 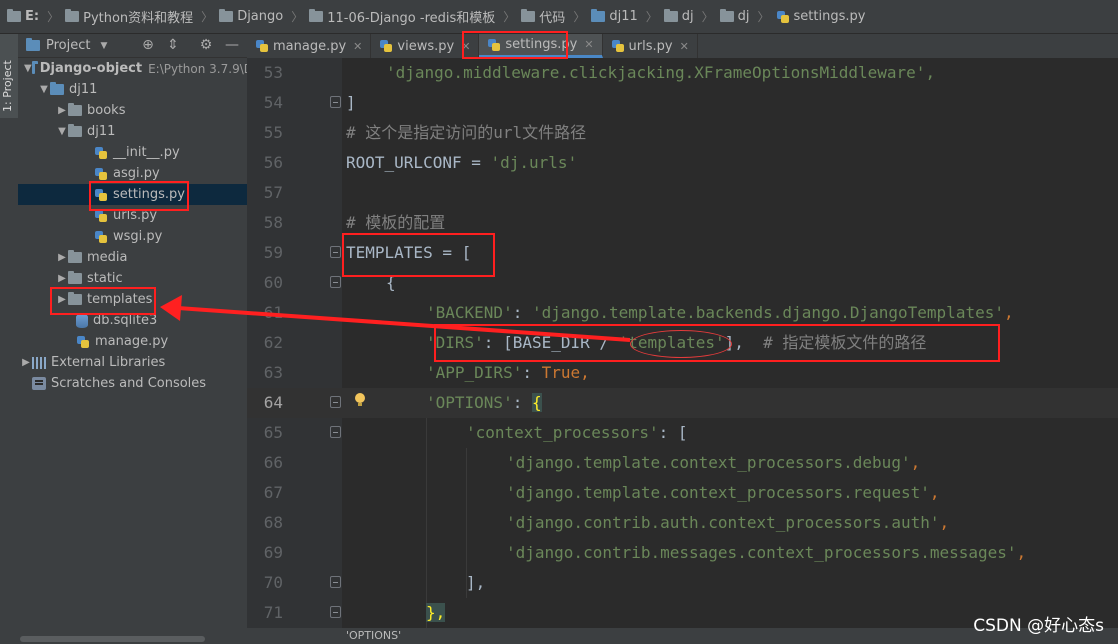 I want to click on code-line: 54], so click(x=682, y=103).